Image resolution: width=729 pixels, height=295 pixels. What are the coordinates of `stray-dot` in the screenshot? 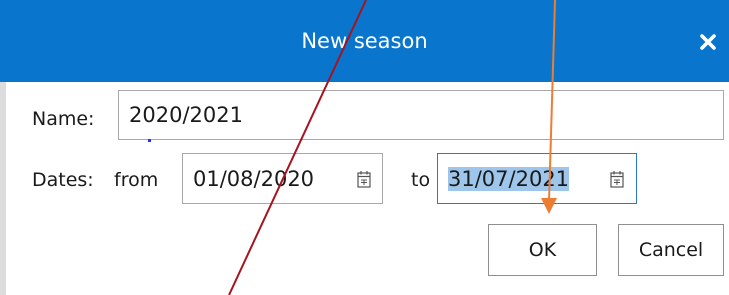 It's located at (149, 140).